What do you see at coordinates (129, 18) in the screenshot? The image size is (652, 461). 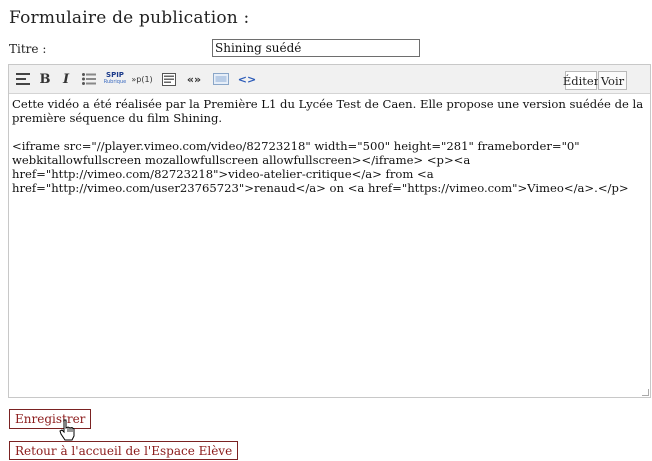 I see `page-title: Formulaire de publication :` at bounding box center [129, 18].